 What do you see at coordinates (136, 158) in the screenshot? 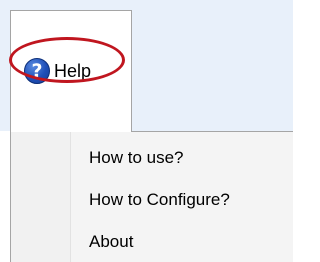
I see `menu-item-how-to-use: How to use?` at bounding box center [136, 158].